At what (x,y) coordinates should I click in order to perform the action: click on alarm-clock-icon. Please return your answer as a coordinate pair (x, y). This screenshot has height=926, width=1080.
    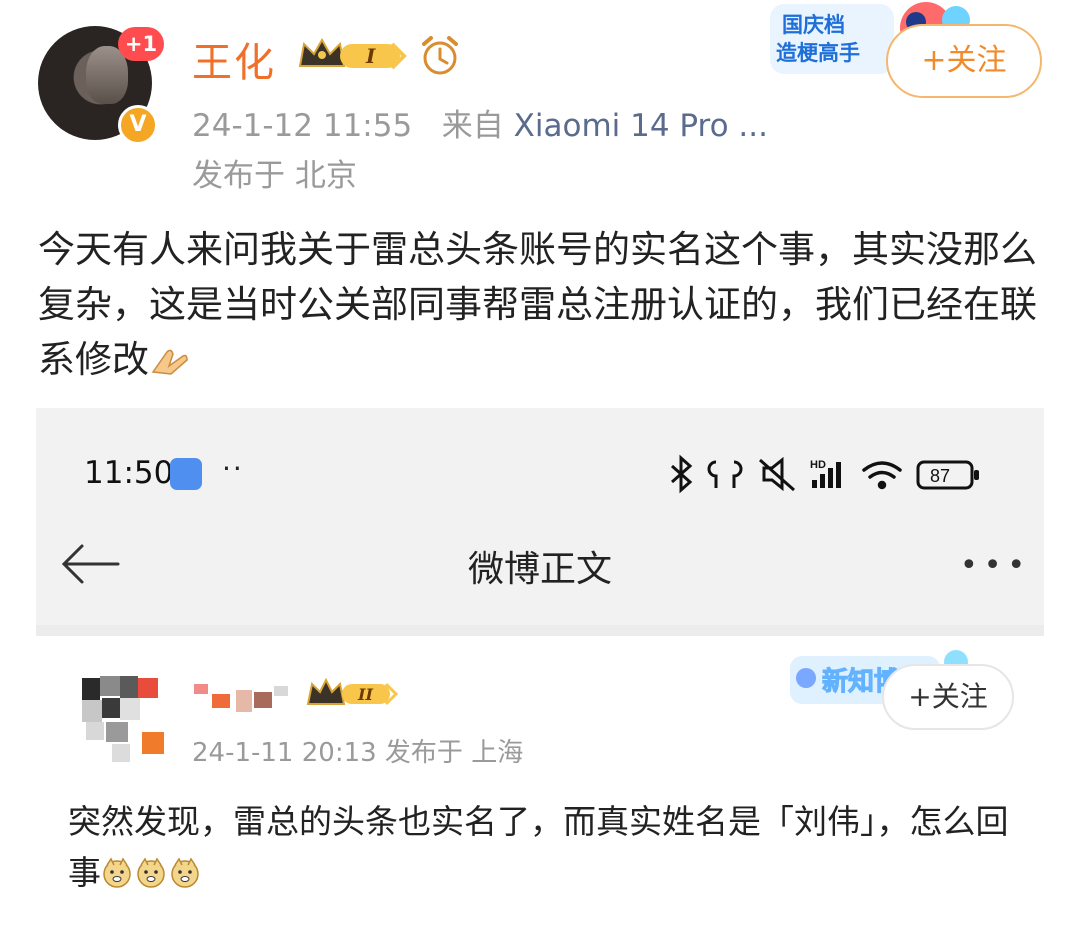
    Looking at the image, I should click on (440, 55).